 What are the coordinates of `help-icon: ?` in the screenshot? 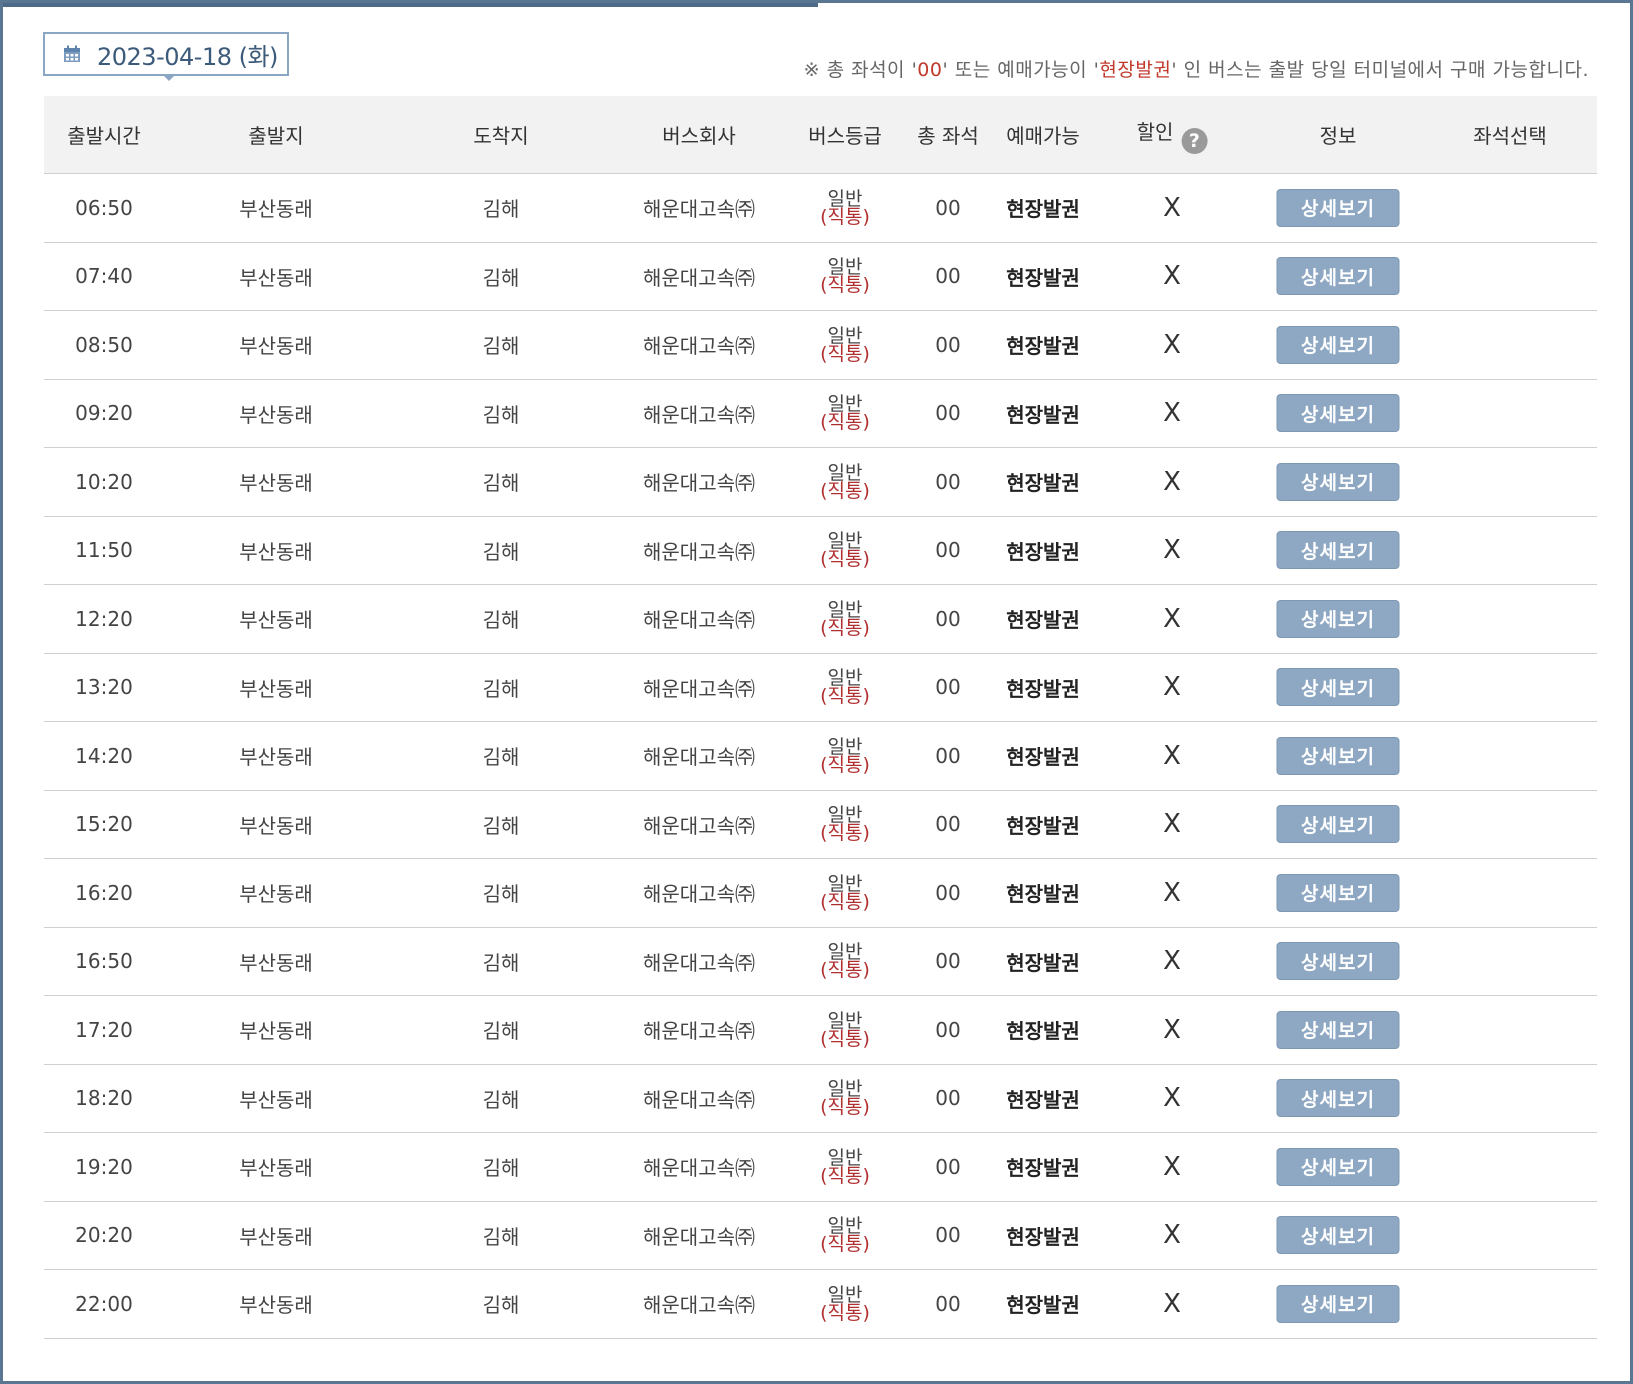 It's located at (1194, 140).